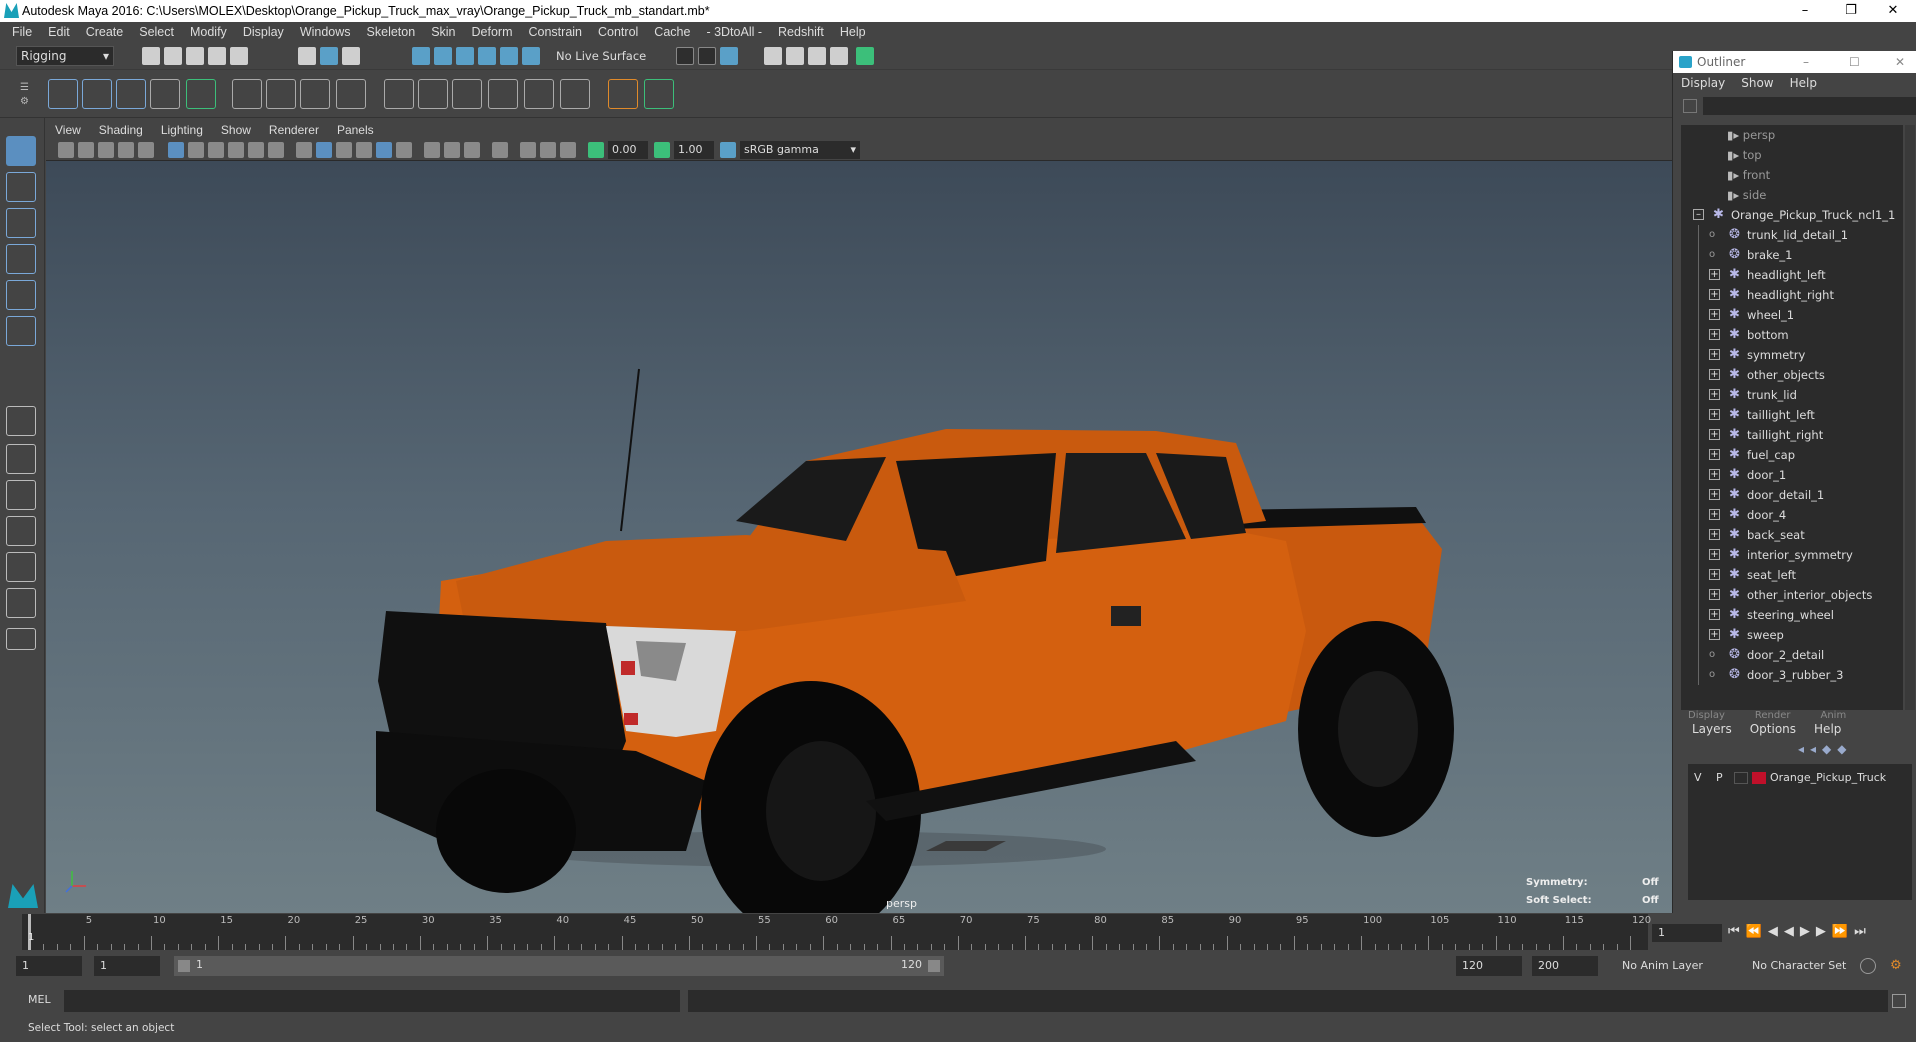 The width and height of the screenshot is (1916, 1042). I want to click on mirror-joint-icon, so click(165, 94).